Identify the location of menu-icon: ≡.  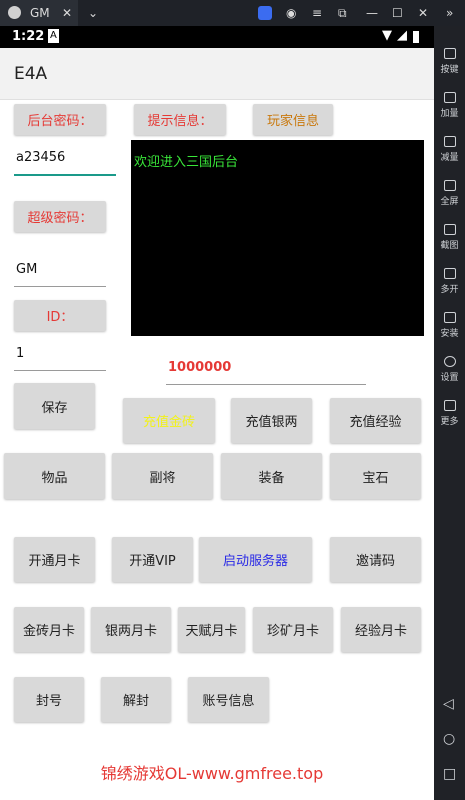
(317, 13).